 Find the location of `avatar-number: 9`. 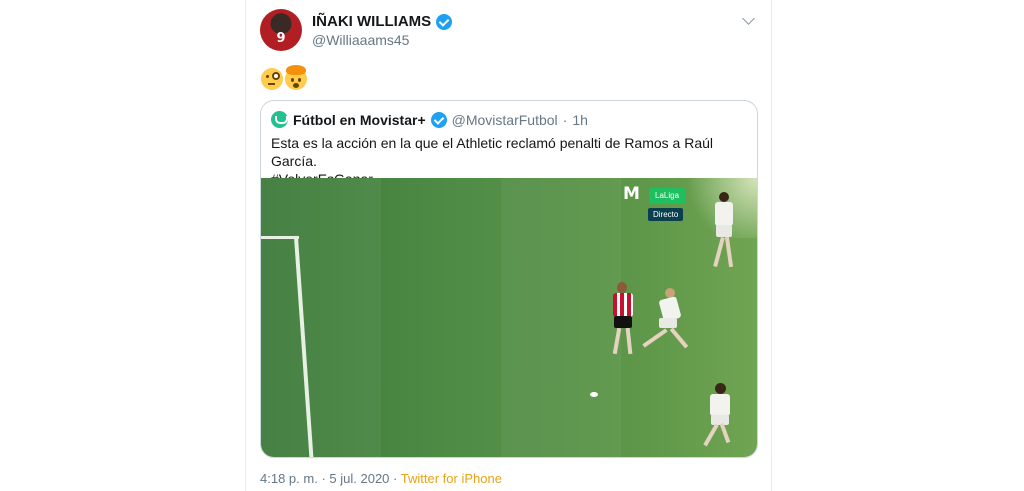

avatar-number: 9 is located at coordinates (281, 38).